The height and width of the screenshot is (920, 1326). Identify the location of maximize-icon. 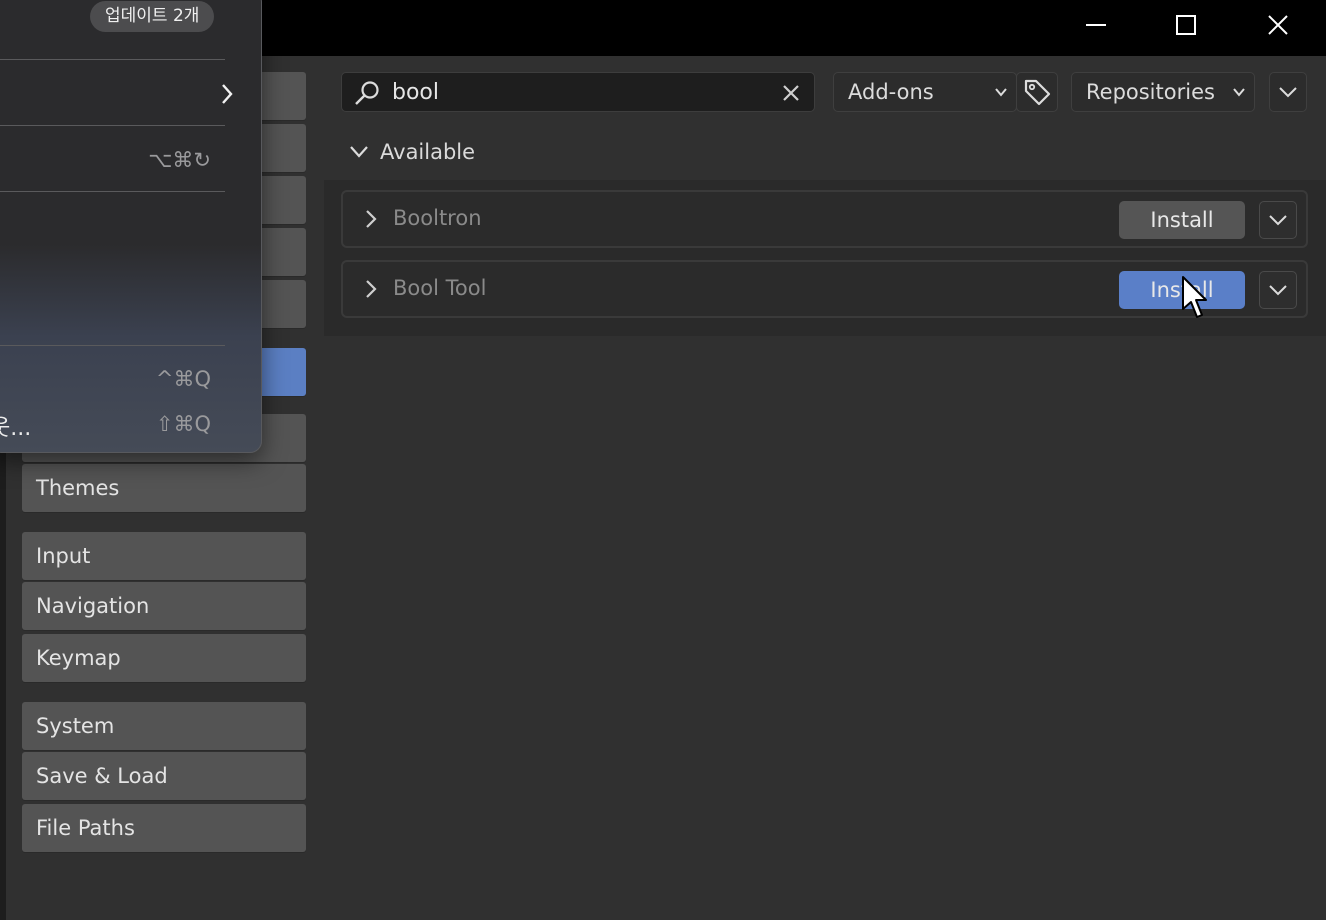
(1186, 25).